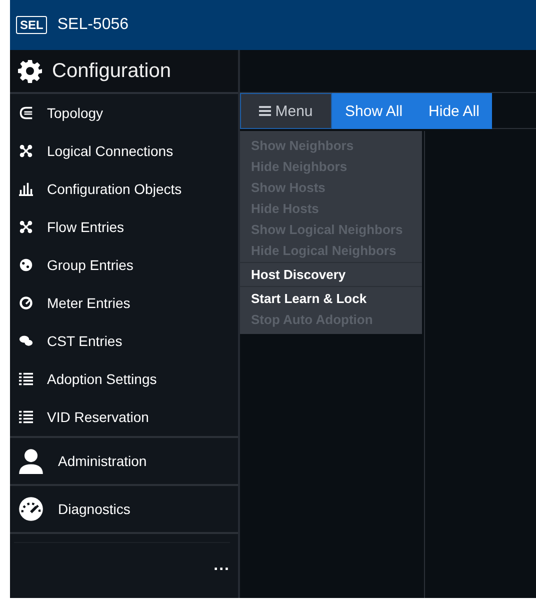 The height and width of the screenshot is (601, 536). I want to click on sidebar-item: Flow Entries, so click(124, 227).